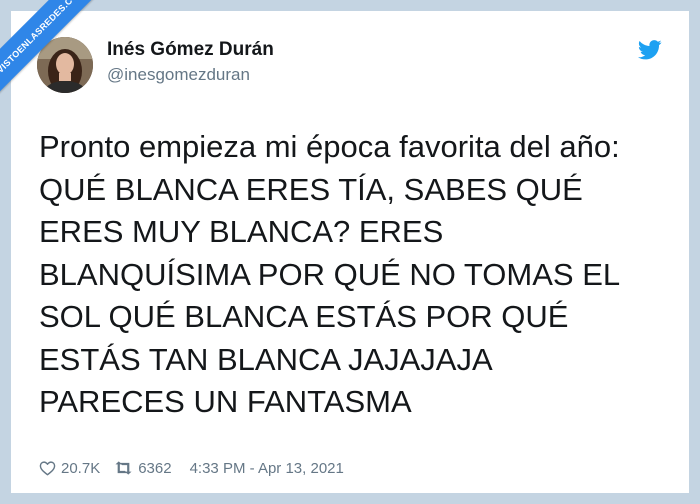 The height and width of the screenshot is (504, 700). What do you see at coordinates (155, 468) in the screenshot?
I see `retweet-count: 6362` at bounding box center [155, 468].